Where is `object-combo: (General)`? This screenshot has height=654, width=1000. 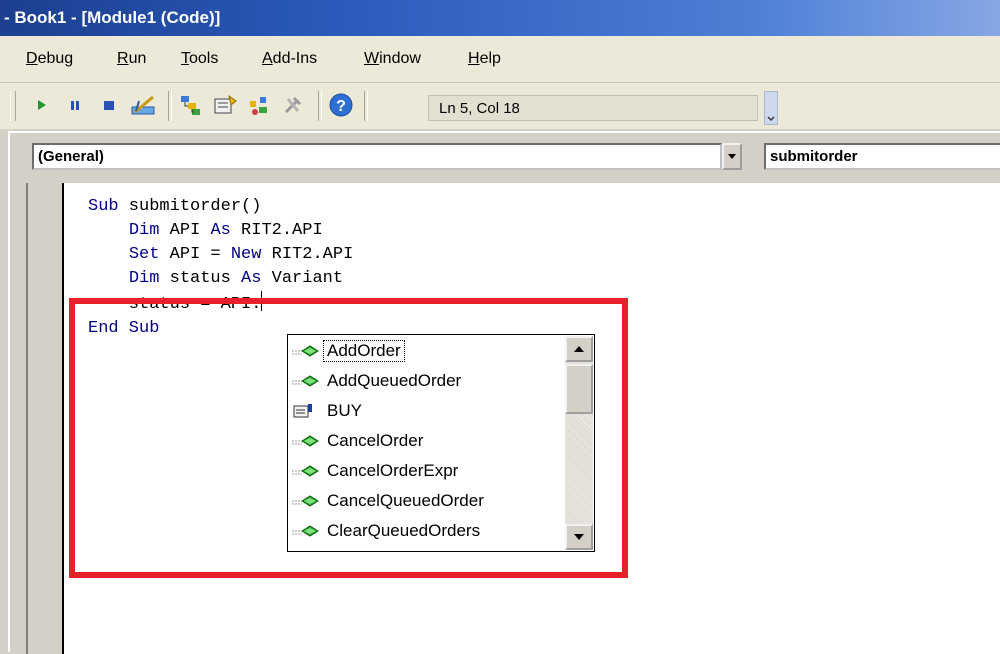 object-combo: (General) is located at coordinates (377, 156).